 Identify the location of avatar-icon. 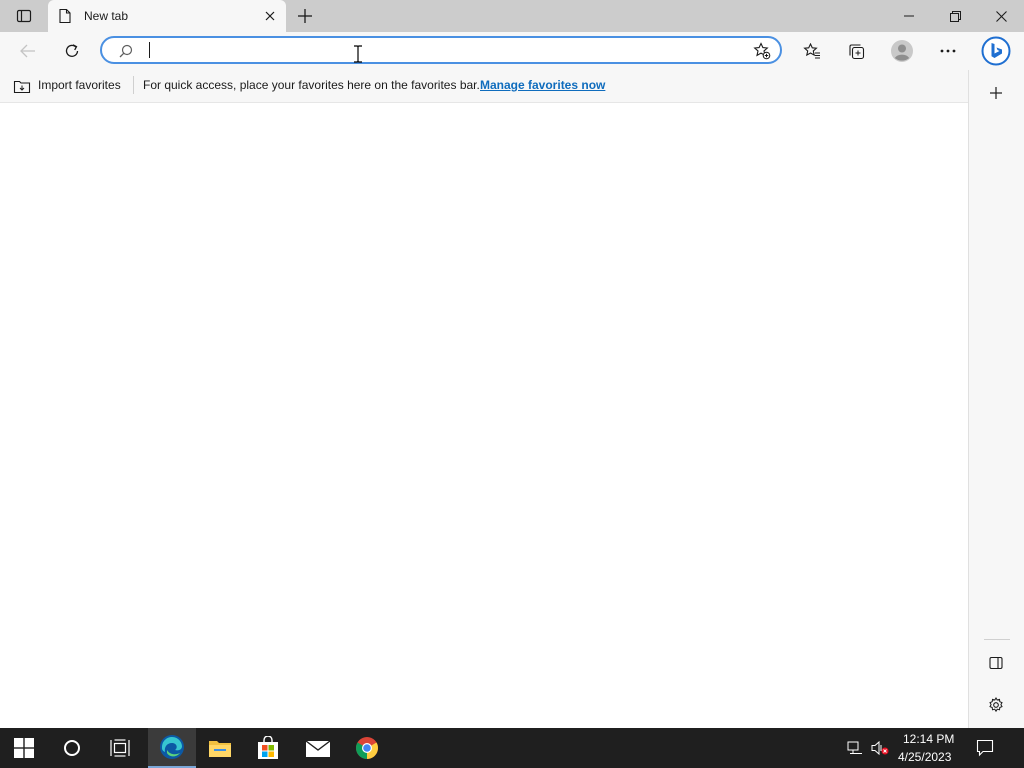
(902, 51).